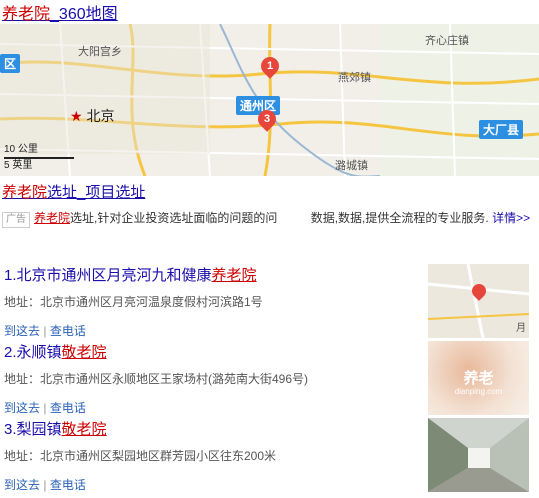  What do you see at coordinates (100, 52) in the screenshot?
I see `map-label-daxing: 大阳宫乡` at bounding box center [100, 52].